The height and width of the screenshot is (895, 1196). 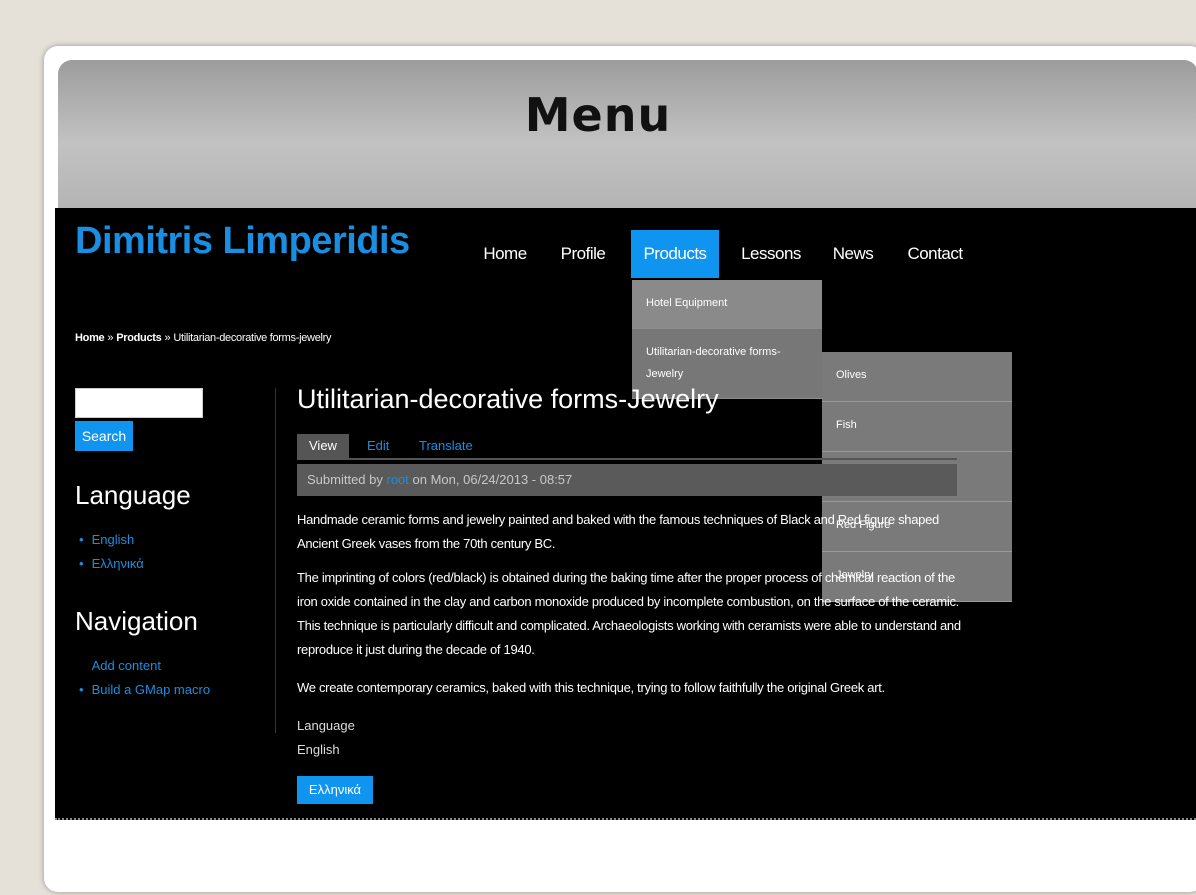 I want to click on slide-title: Menu, so click(x=598, y=115).